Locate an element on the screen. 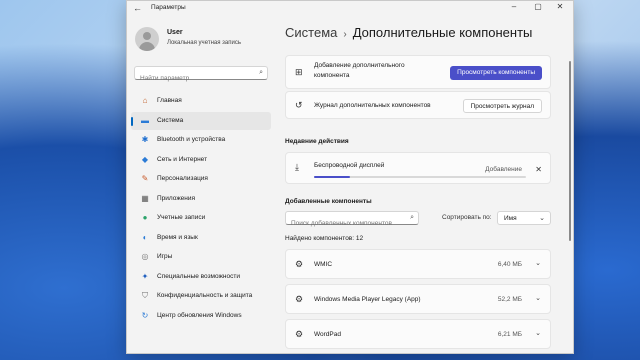 This screenshot has width=640, height=360. add-feature-label: Добавление дополнительного компонента is located at coordinates (359, 70).